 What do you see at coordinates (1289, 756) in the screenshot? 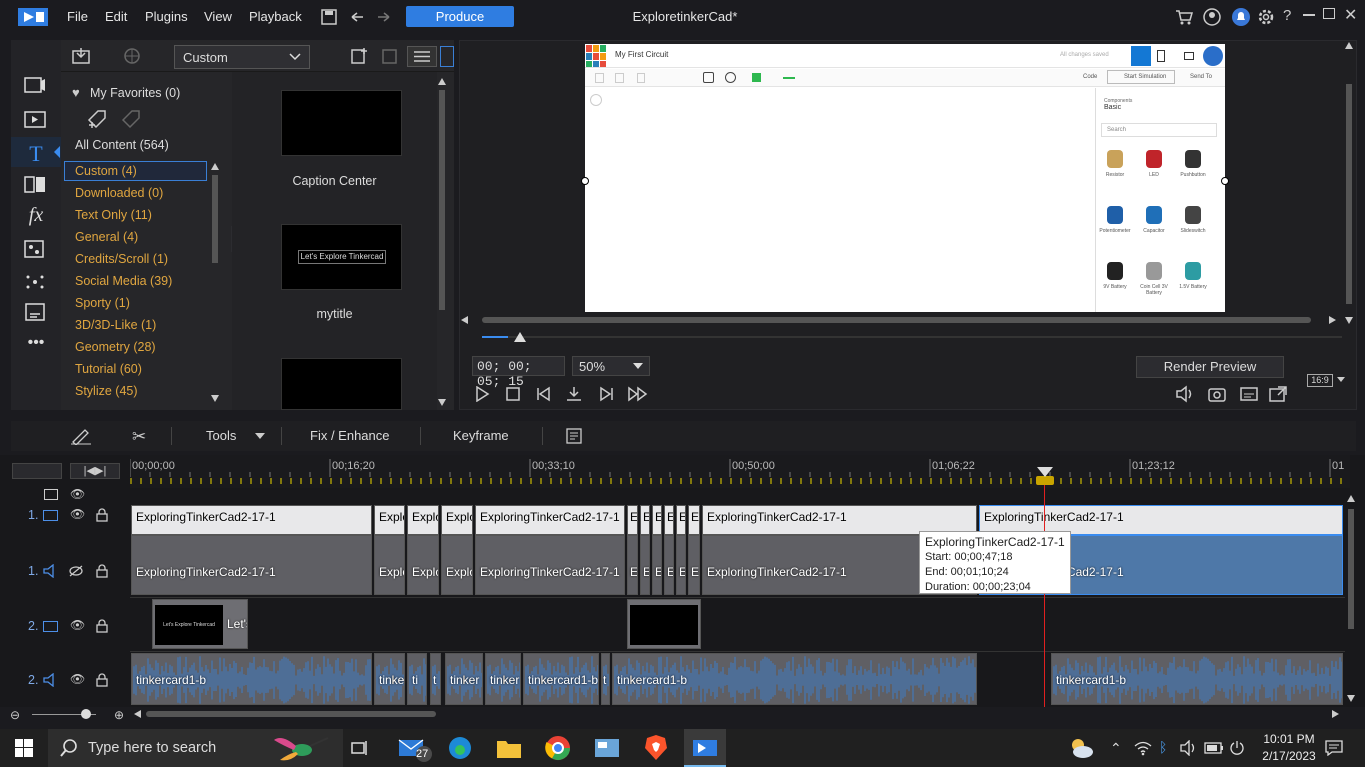
I see `clock-date: 2/17/2023` at bounding box center [1289, 756].